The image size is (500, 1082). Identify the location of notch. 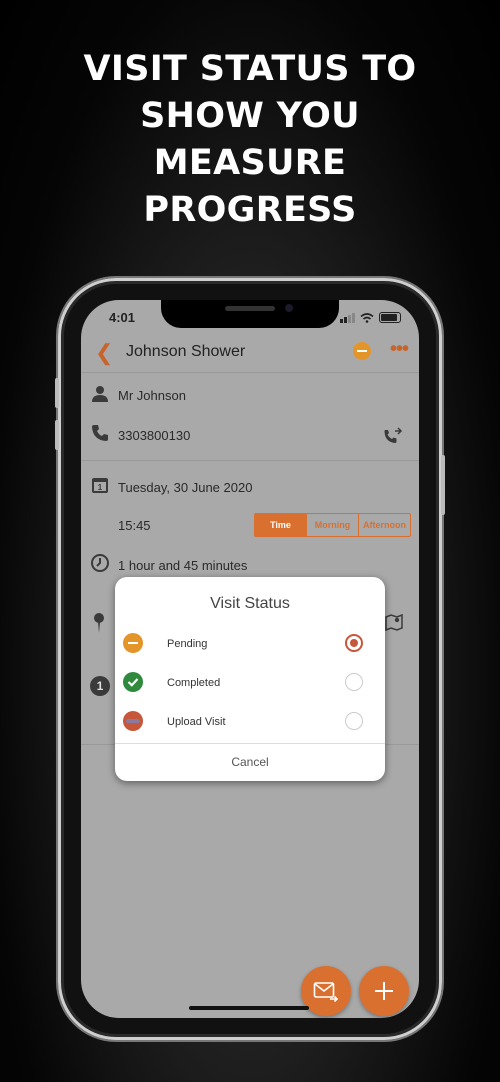
(250, 314).